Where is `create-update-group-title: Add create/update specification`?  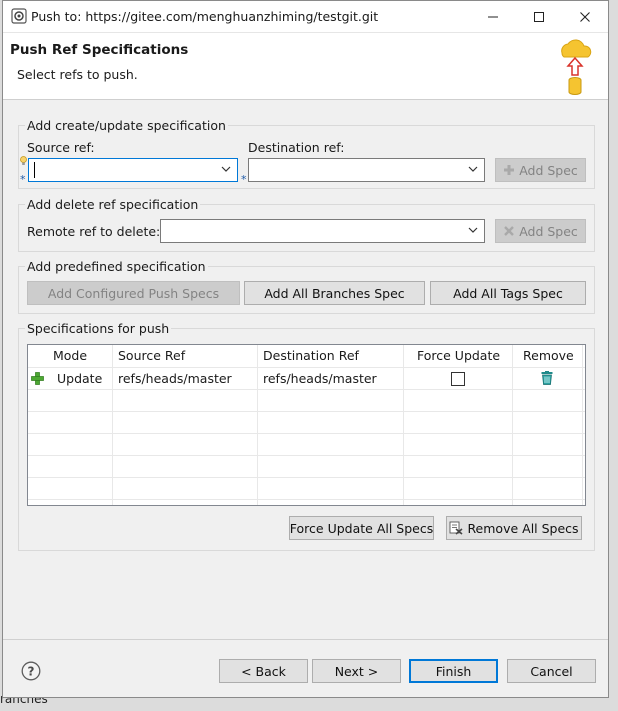
create-update-group-title: Add create/update specification is located at coordinates (126, 125).